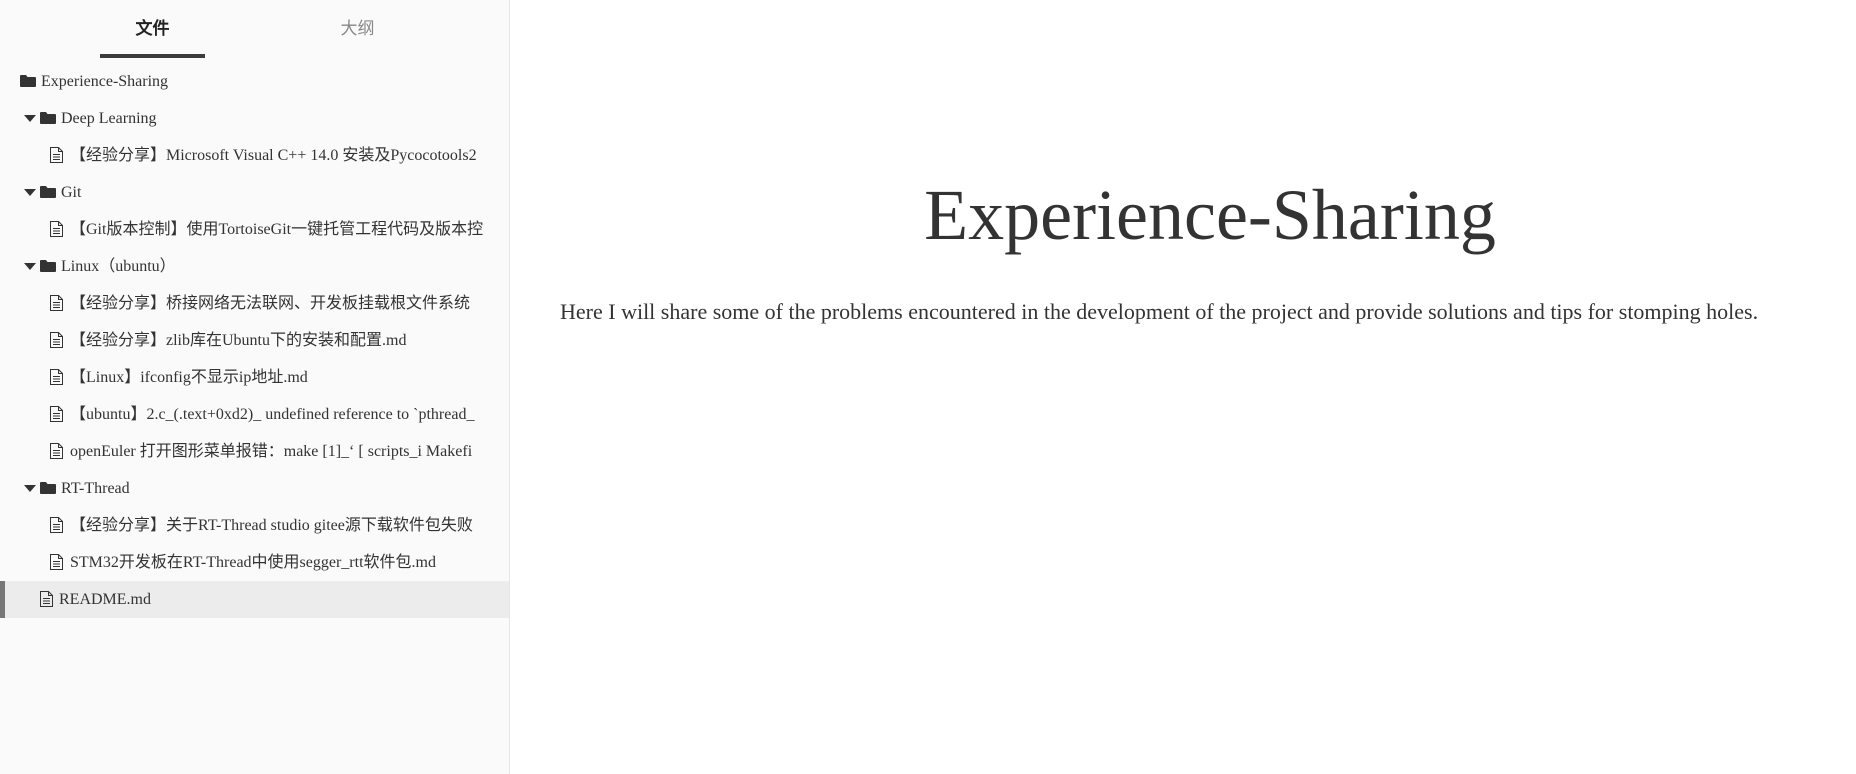  I want to click on tab-files-label: 文件, so click(152, 29).